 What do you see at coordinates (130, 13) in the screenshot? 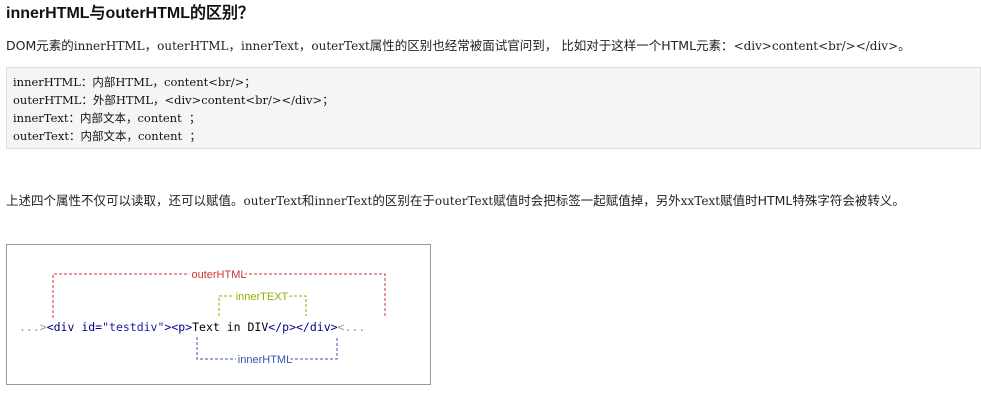
I see `page-title: innerHTML与outerHTML的区别？` at bounding box center [130, 13].